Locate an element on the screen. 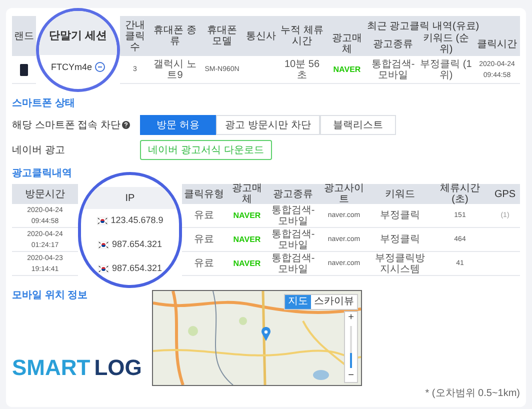 This screenshot has width=532, height=409. column-header: 클릭시간 is located at coordinates (497, 44).